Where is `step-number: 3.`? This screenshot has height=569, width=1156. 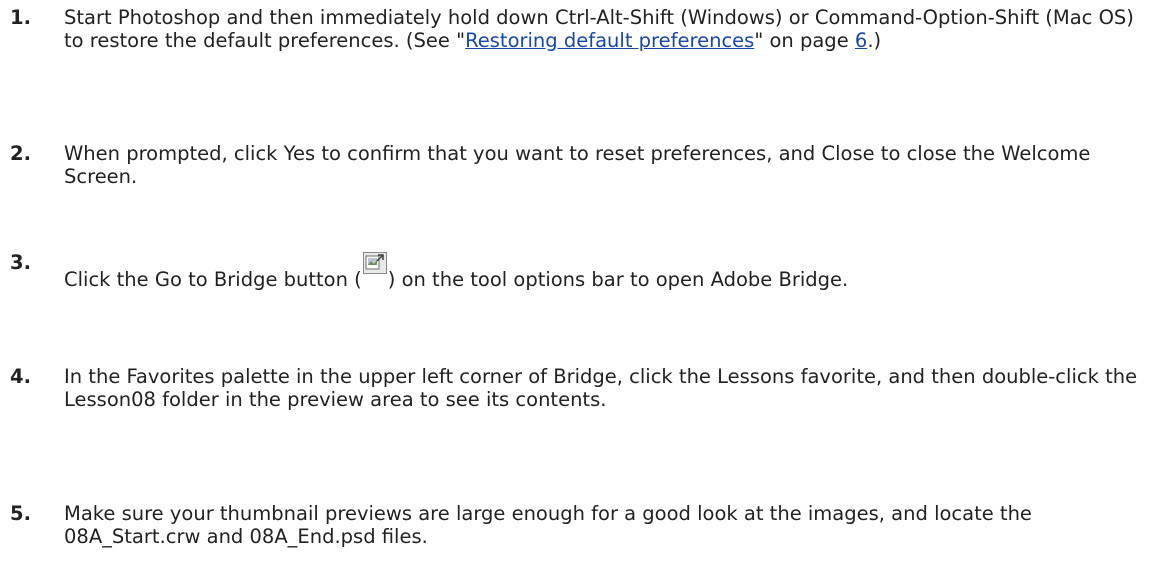 step-number: 3. is located at coordinates (20, 262).